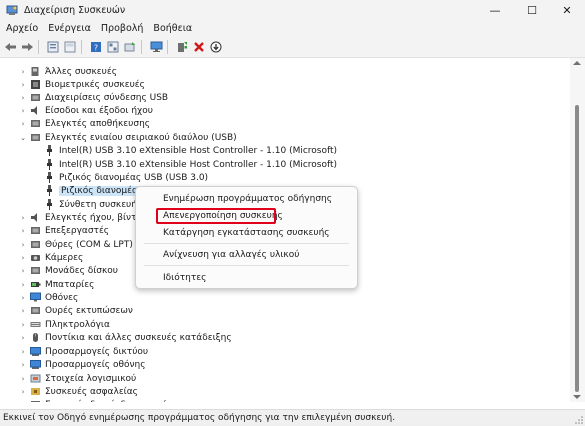 The width and height of the screenshot is (585, 427). I want to click on help-icon: ?, so click(96, 47).